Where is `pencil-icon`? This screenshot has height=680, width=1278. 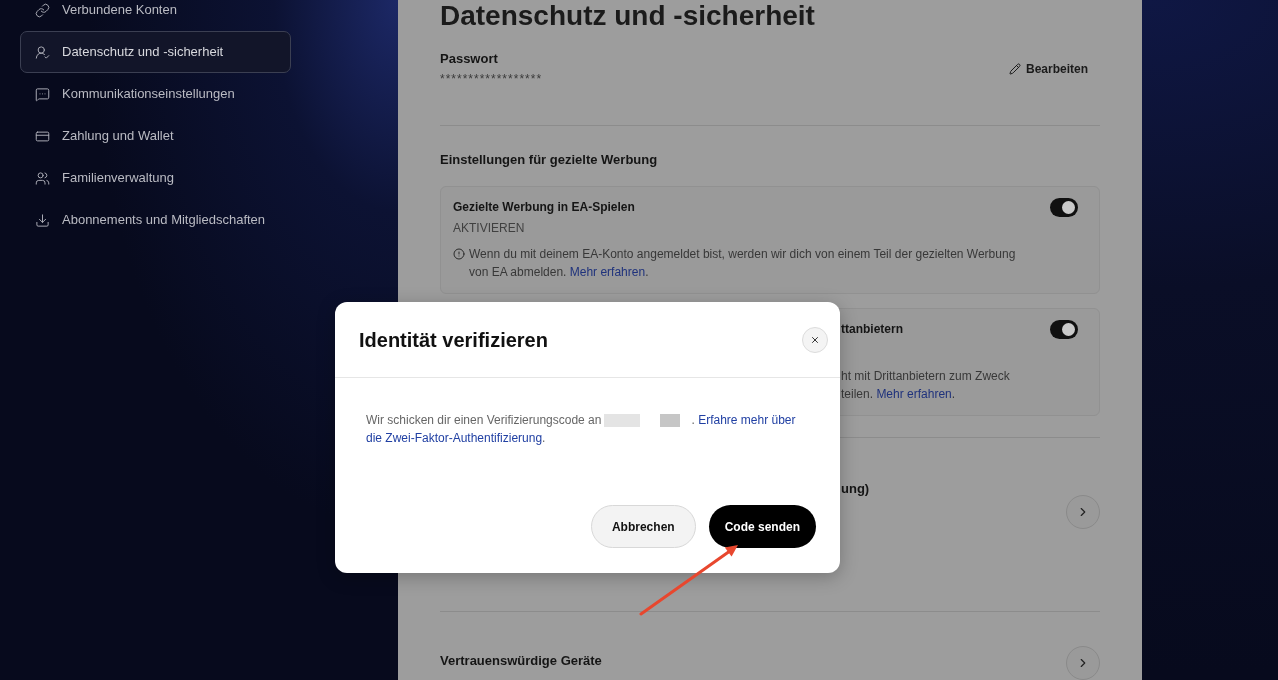 pencil-icon is located at coordinates (1014, 69).